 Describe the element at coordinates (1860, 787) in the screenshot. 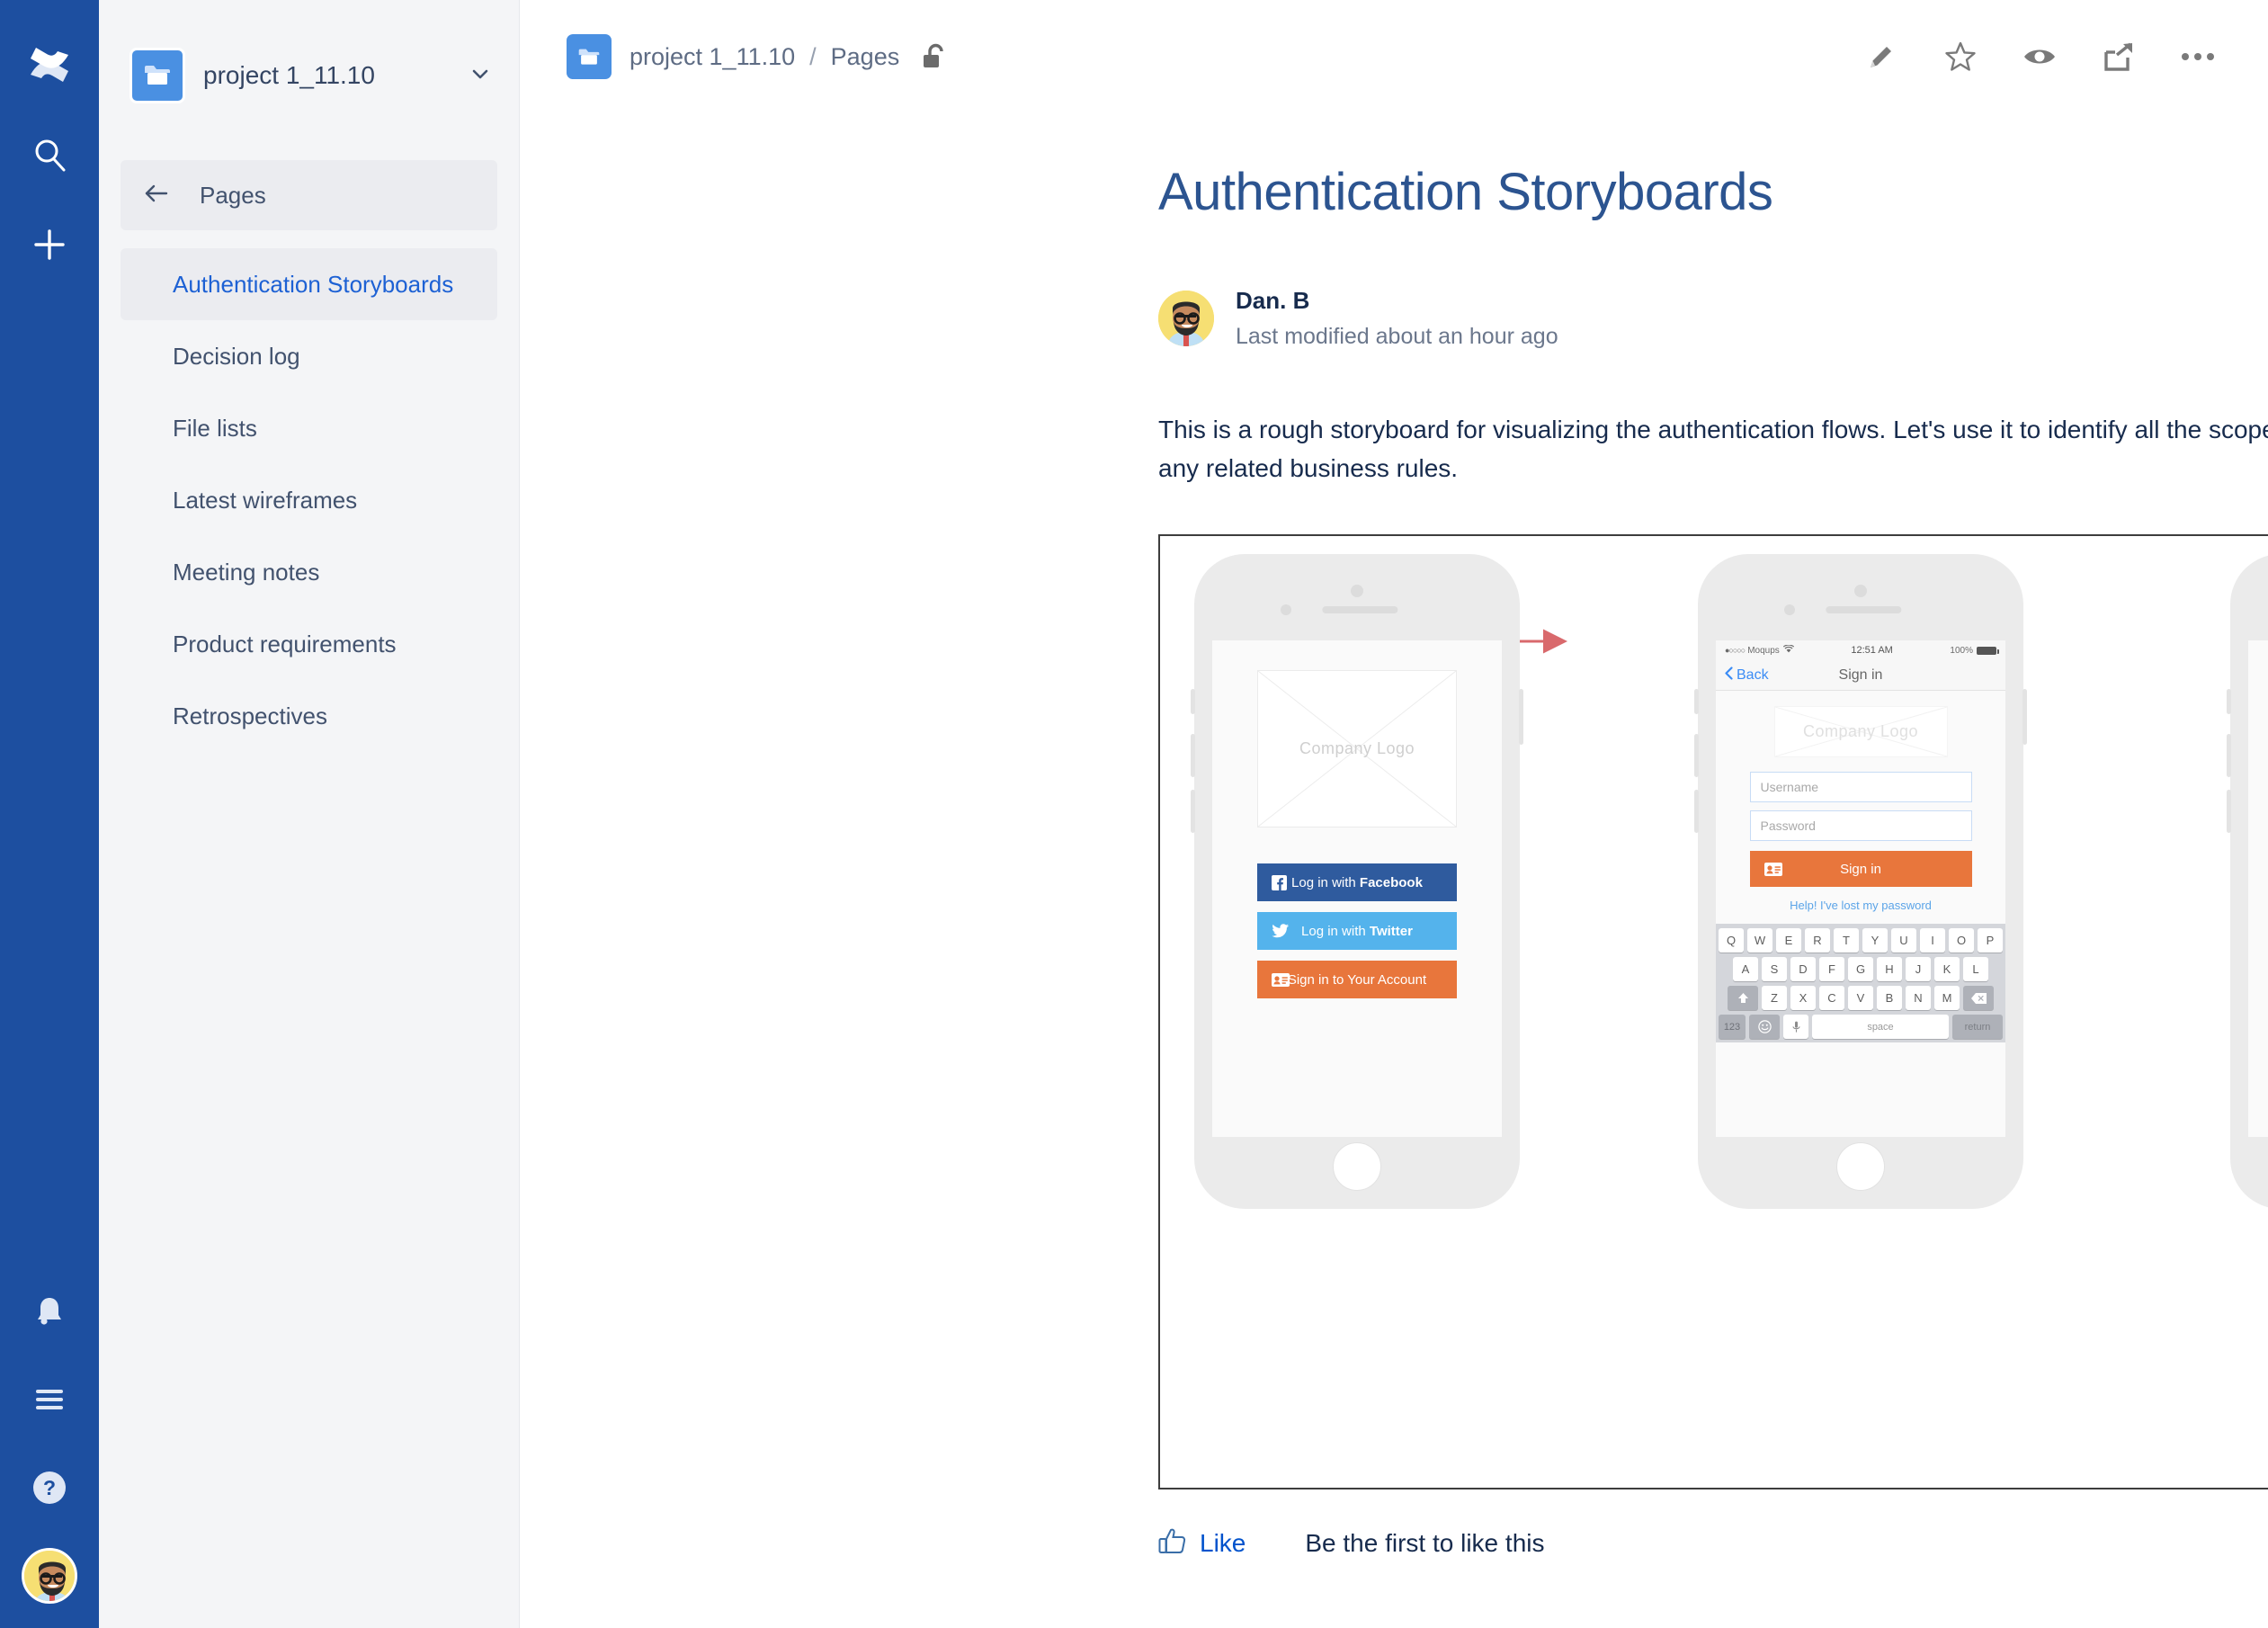

I see `username-input: Username` at that location.